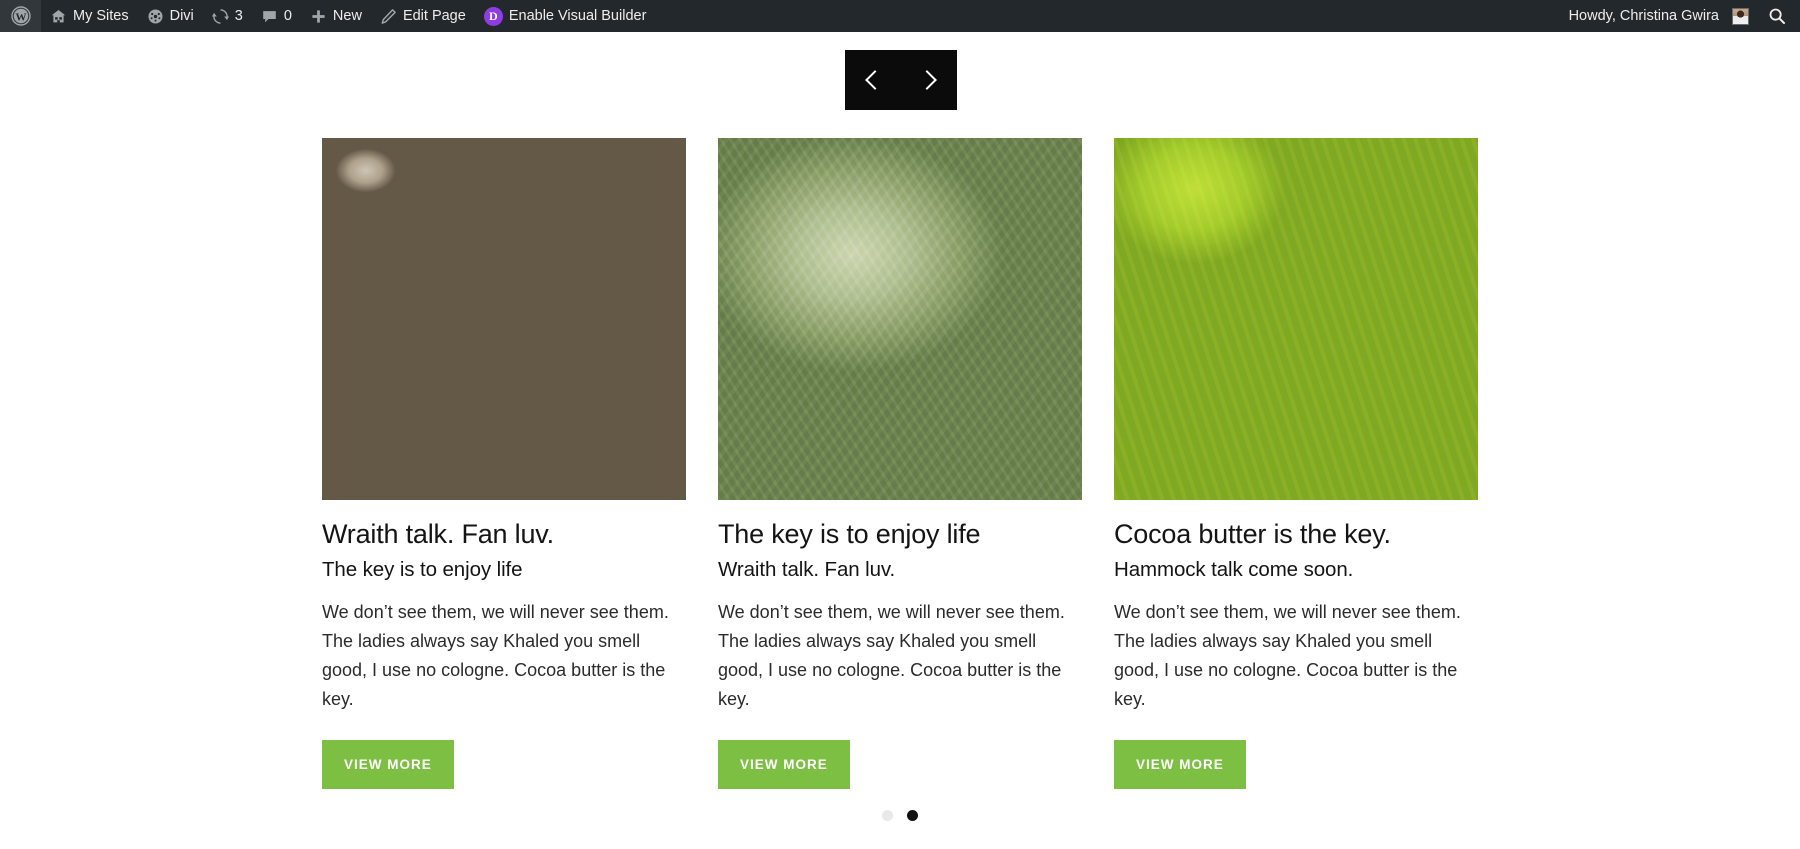  I want to click on admin-bar-right-group: Howdy, Christina Gwira, so click(1680, 16).